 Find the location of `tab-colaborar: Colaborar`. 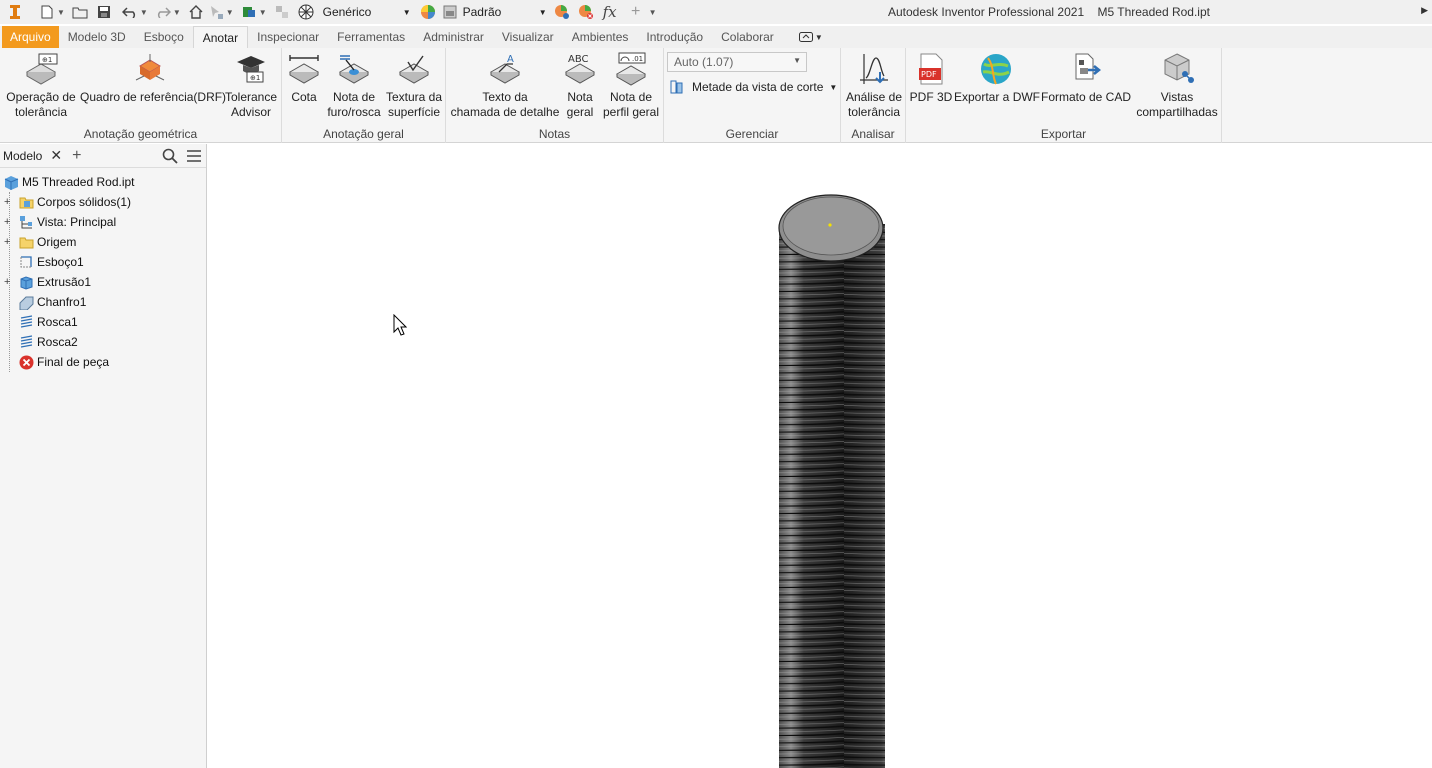

tab-colaborar: Colaborar is located at coordinates (747, 37).